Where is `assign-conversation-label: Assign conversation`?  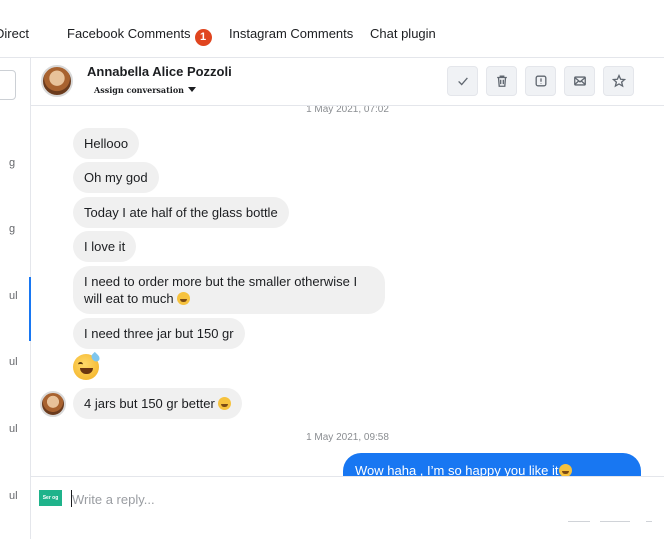 assign-conversation-label: Assign conversation is located at coordinates (139, 90).